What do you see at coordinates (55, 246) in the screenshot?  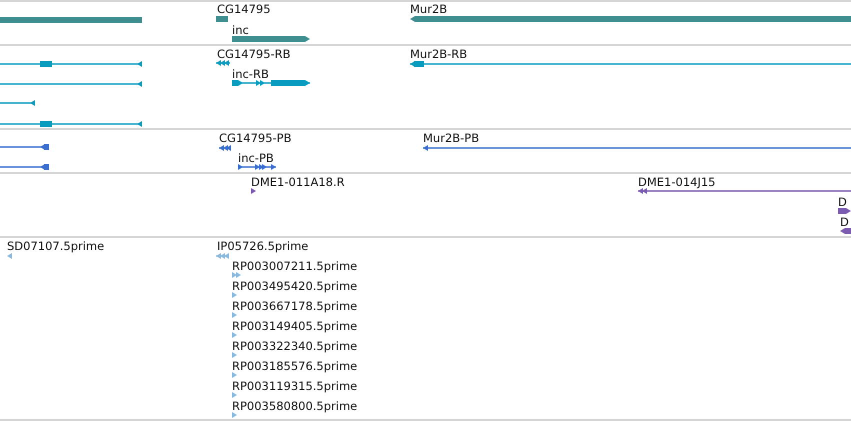 I see `feature-label: SD07107.5prime` at bounding box center [55, 246].